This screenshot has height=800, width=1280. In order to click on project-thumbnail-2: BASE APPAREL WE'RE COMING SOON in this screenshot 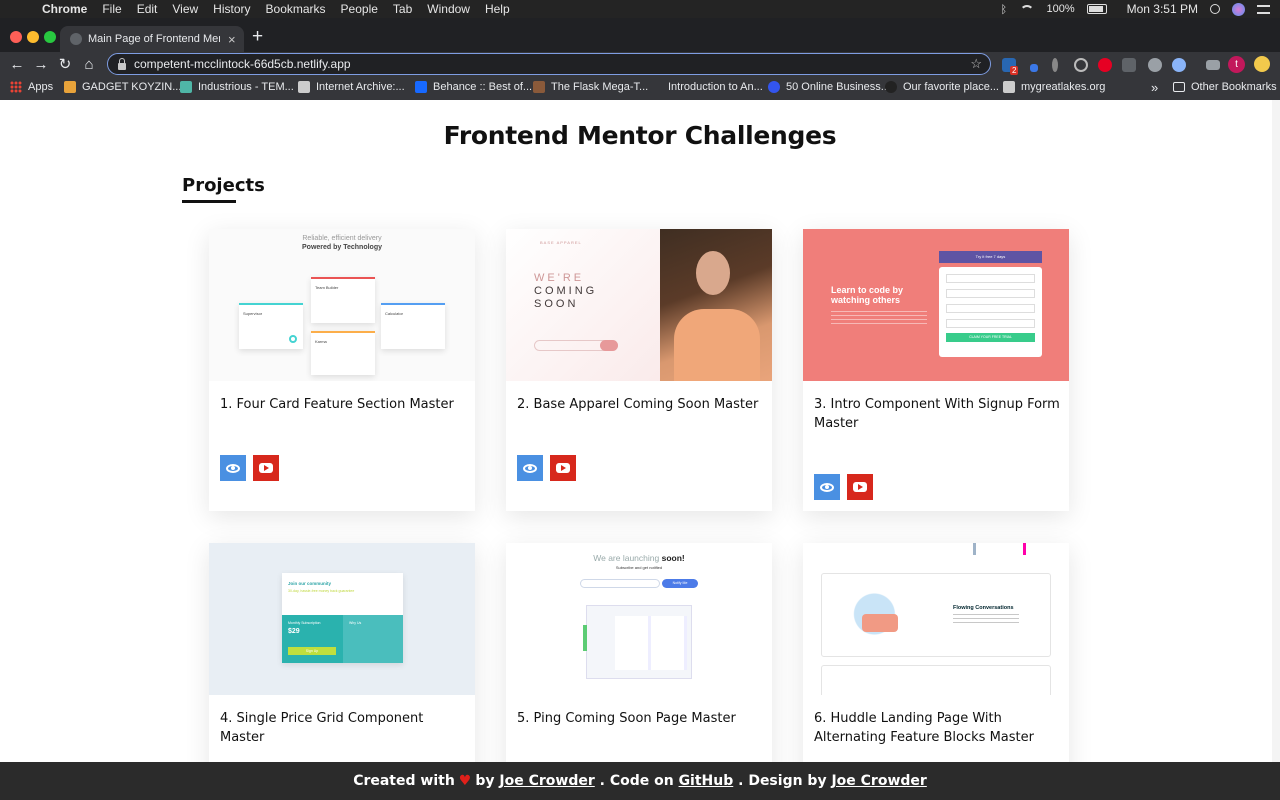, I will do `click(639, 305)`.